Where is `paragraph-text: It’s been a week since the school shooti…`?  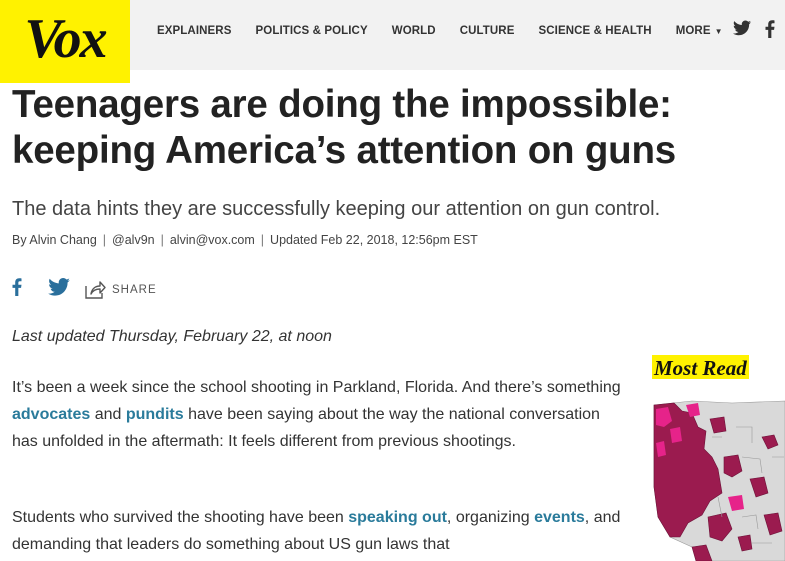 paragraph-text: It’s been a week since the school shooti… is located at coordinates (316, 387).